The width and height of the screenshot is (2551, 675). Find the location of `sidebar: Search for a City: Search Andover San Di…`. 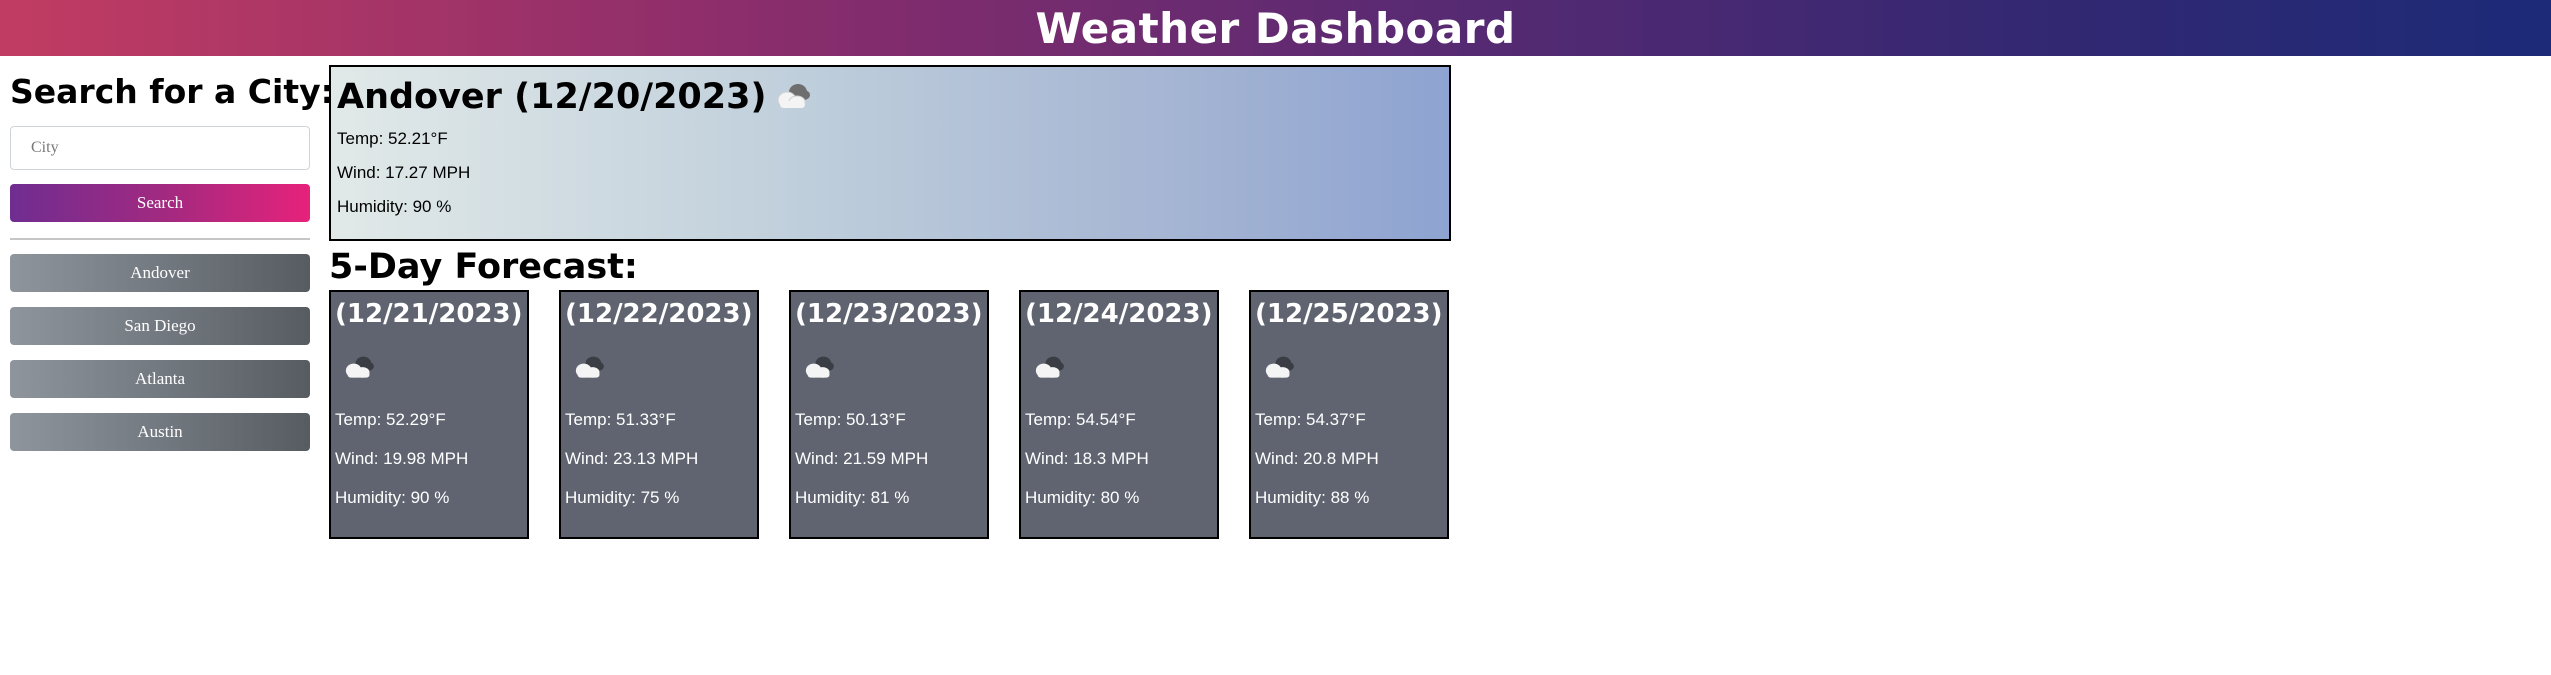

sidebar: Search for a City: Search Andover San Di… is located at coordinates (172, 259).